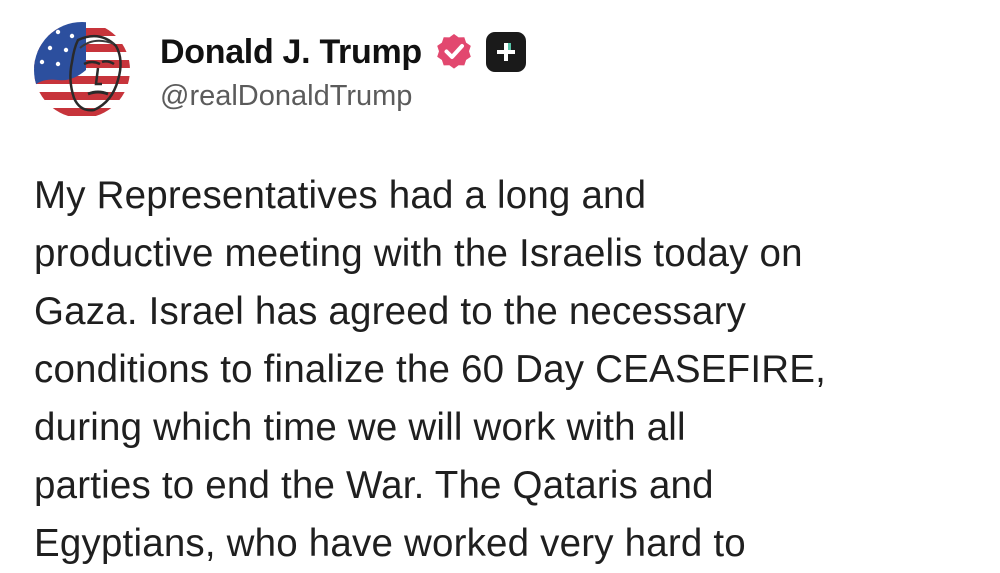  What do you see at coordinates (291, 52) in the screenshot?
I see `display-name: Donald J. Trump` at bounding box center [291, 52].